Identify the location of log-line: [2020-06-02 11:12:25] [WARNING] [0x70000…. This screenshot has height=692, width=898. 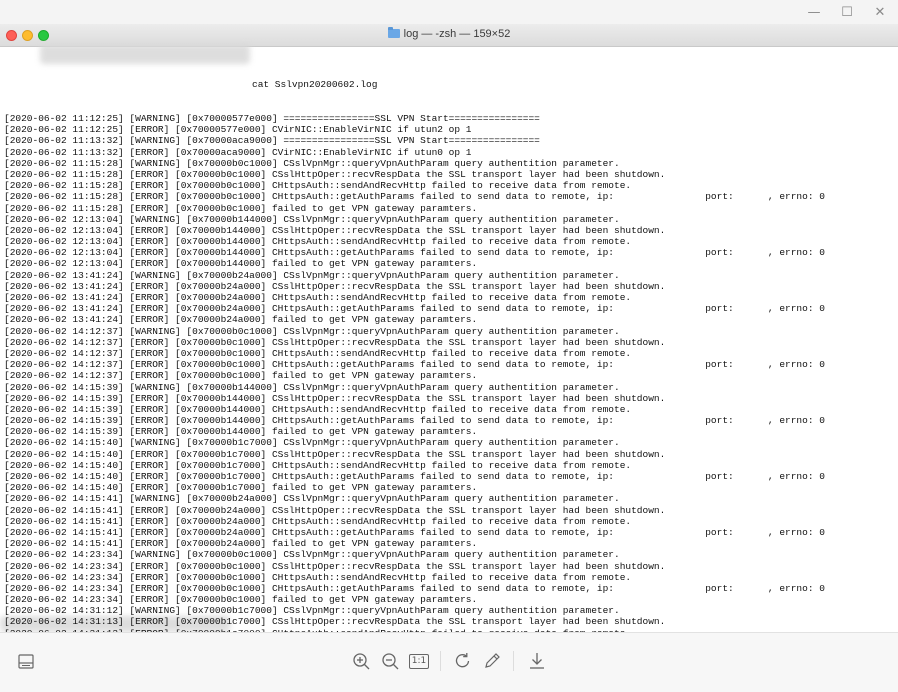
(272, 118).